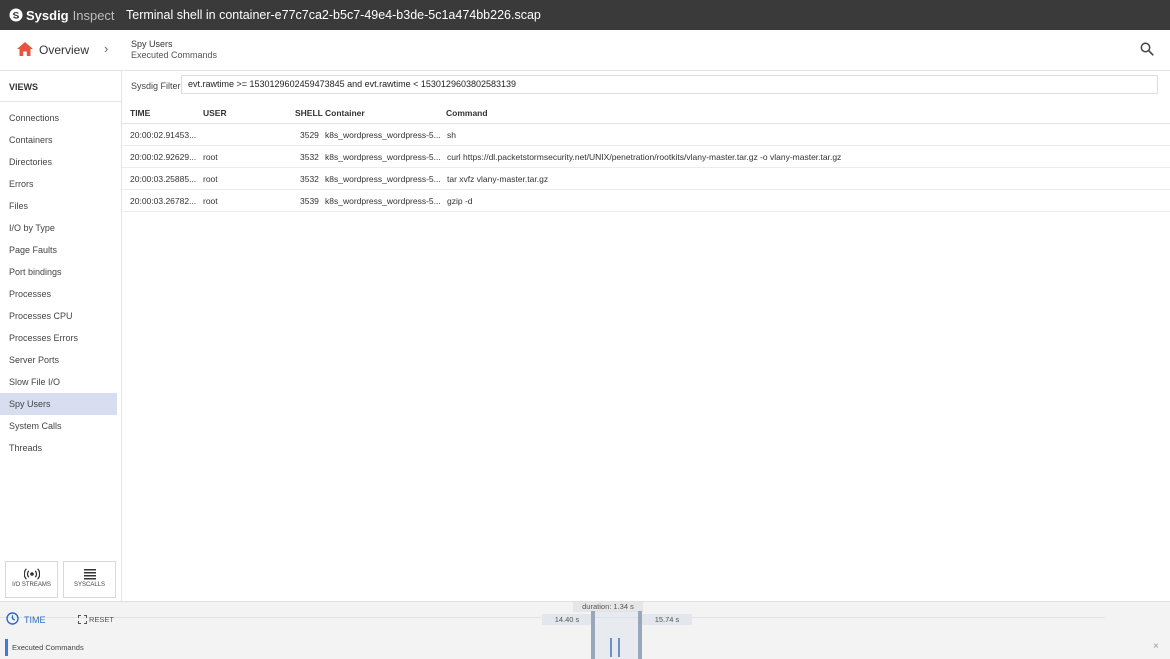 The height and width of the screenshot is (659, 1170). I want to click on filter-label: Sysdig Filter, so click(156, 86).